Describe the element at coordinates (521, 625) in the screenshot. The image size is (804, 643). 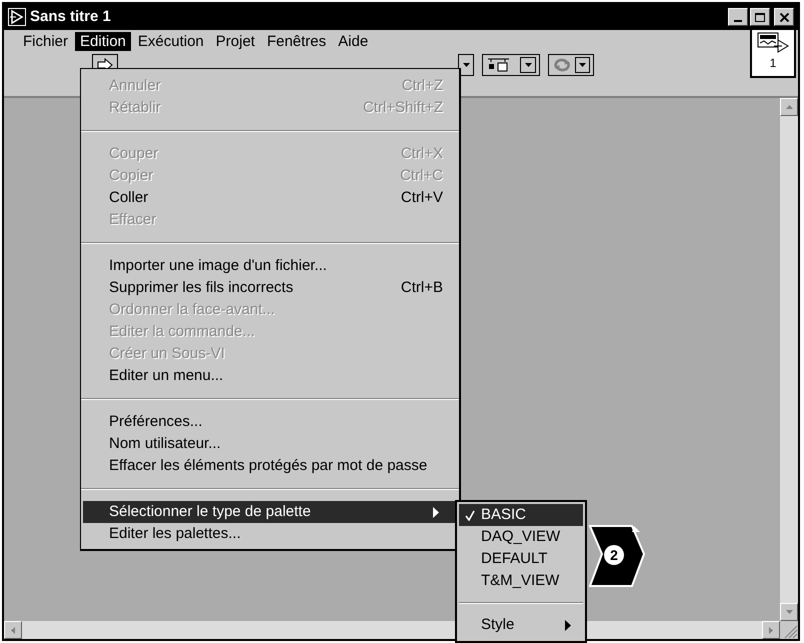
I see `submenu-item: Style` at that location.